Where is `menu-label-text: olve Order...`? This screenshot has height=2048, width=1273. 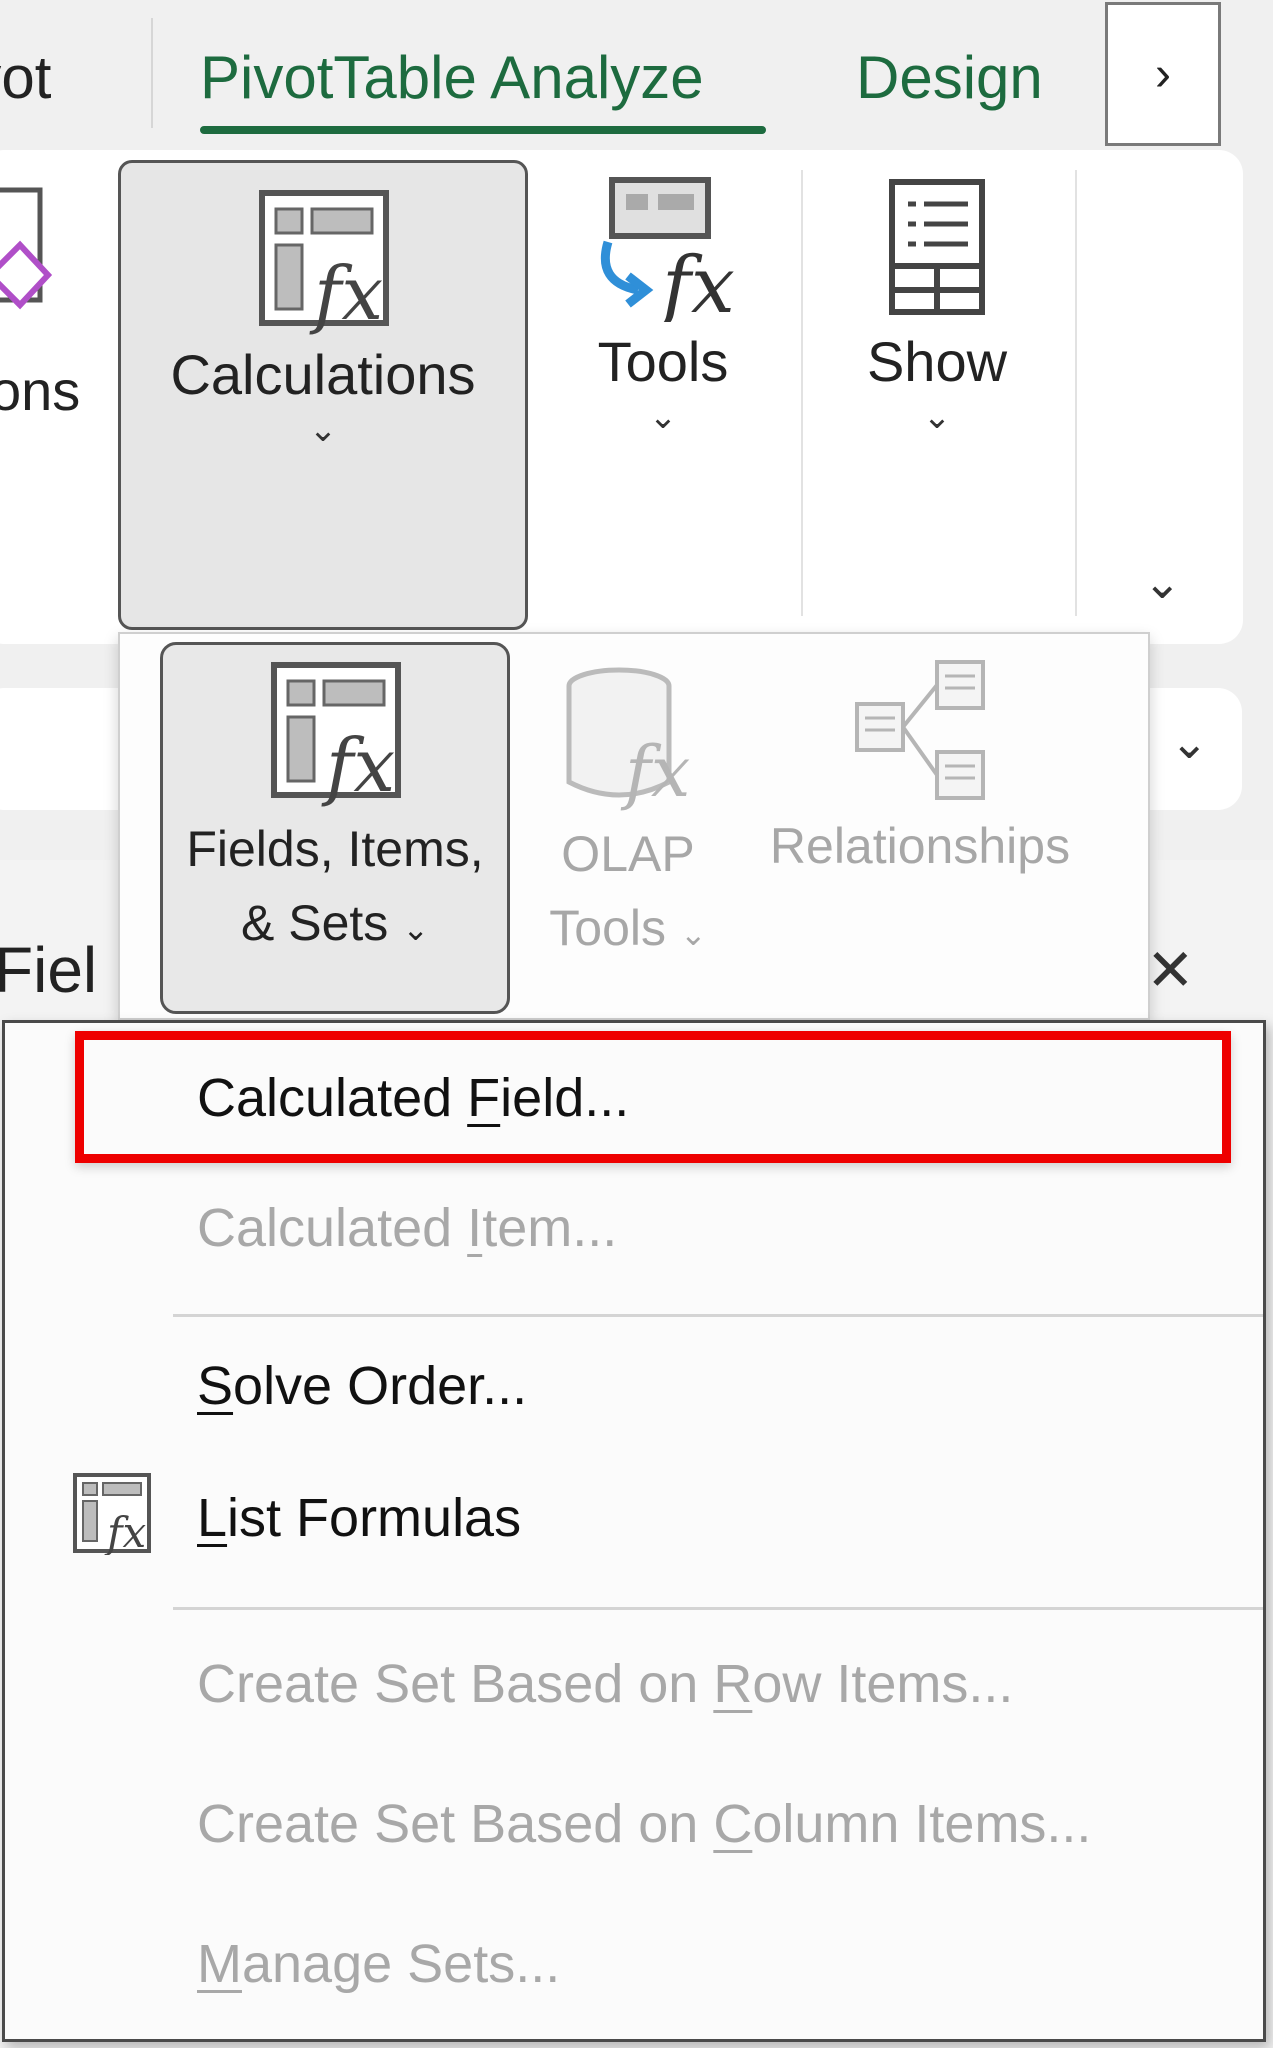
menu-label-text: olve Order... is located at coordinates (380, 1386).